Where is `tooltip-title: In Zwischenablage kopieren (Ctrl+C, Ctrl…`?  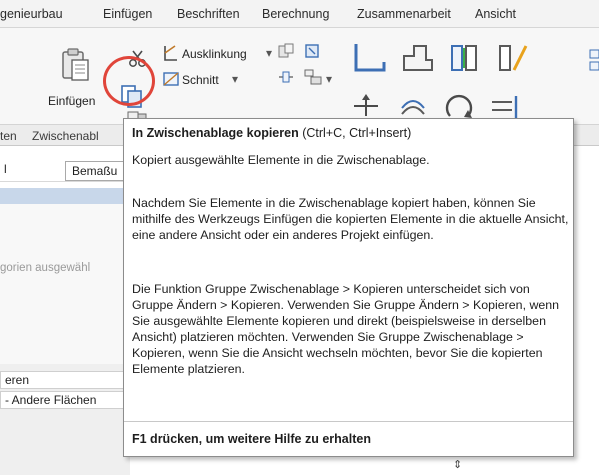 tooltip-title: In Zwischenablage kopieren (Ctrl+C, Ctrl… is located at coordinates (271, 133).